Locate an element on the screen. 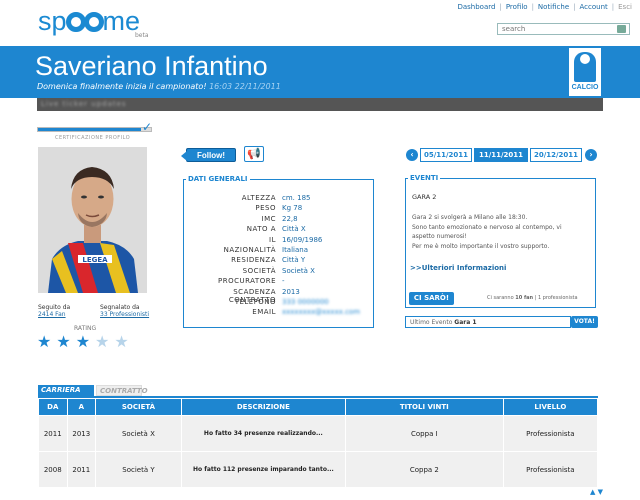  sport-badge: CALCIO is located at coordinates (585, 72).